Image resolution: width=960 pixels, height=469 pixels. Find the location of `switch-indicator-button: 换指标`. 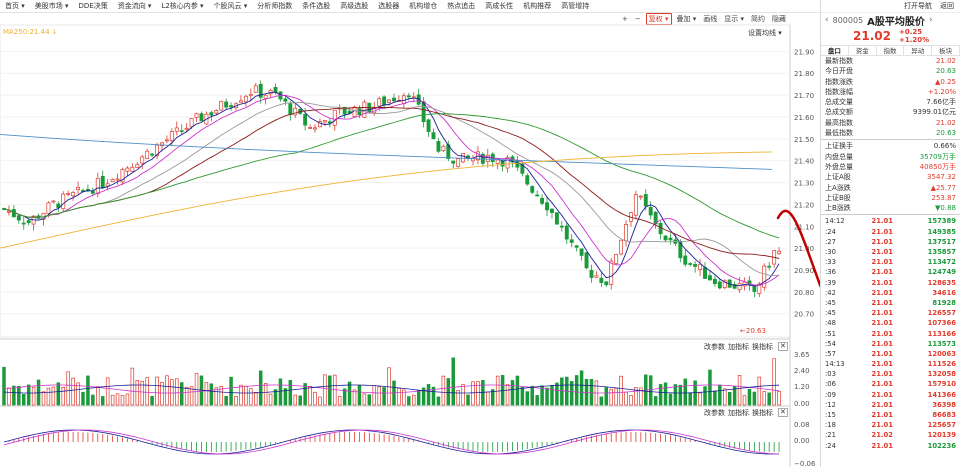

switch-indicator-button: 换指标 is located at coordinates (762, 347).